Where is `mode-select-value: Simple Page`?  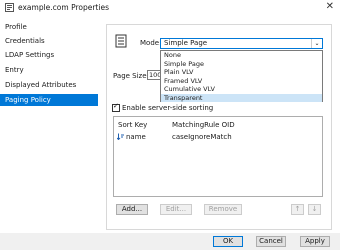
mode-select-value: Simple Page is located at coordinates (186, 43).